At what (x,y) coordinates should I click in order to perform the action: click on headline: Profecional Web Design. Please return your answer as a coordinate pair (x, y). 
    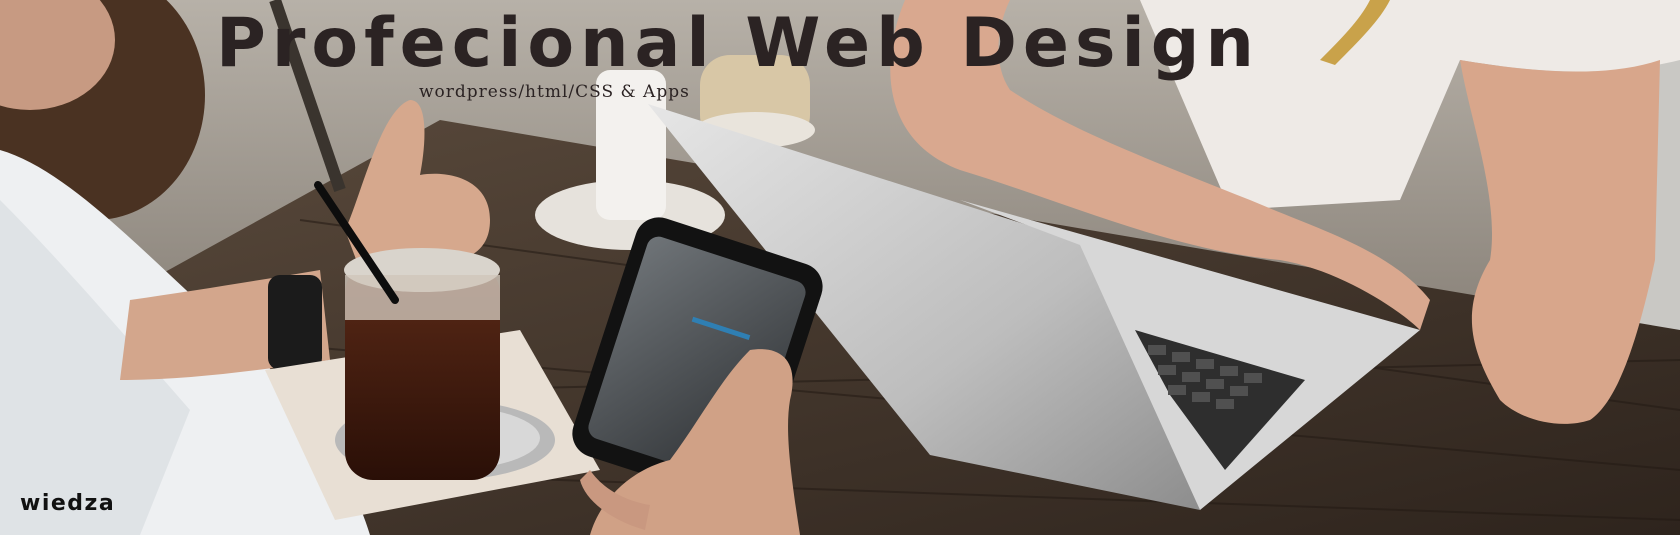
    Looking at the image, I should click on (738, 43).